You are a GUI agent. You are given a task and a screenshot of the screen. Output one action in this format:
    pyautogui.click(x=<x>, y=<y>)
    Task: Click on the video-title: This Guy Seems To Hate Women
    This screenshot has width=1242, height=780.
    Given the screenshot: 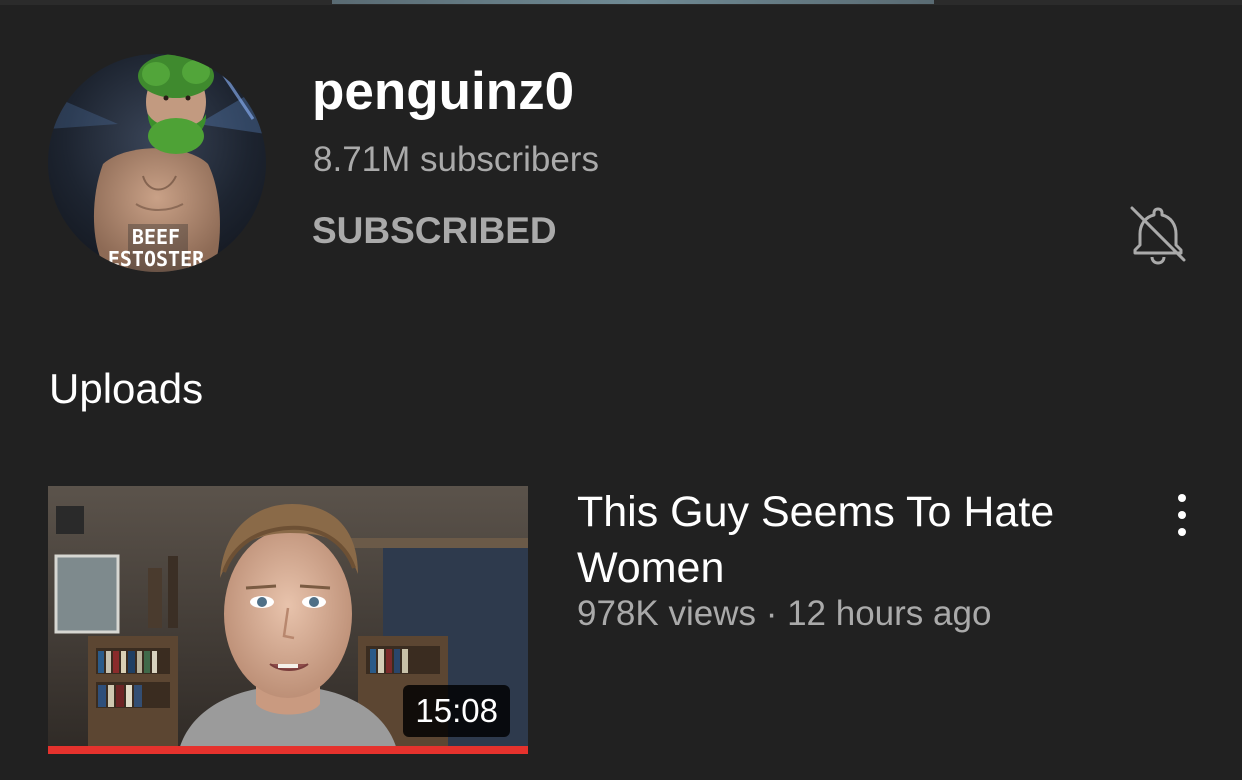 What is the action you would take?
    pyautogui.click(x=857, y=540)
    